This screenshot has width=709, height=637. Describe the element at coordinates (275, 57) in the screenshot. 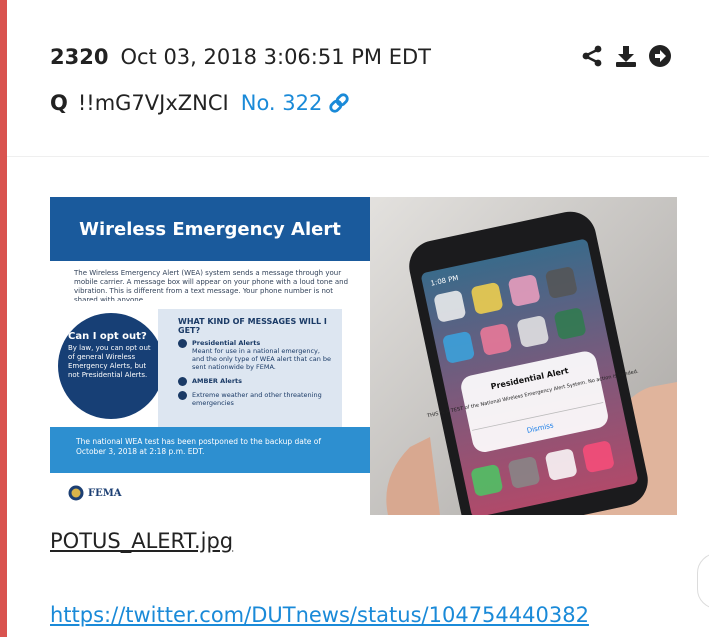

I see `post-datetime: Oct 03, 2018 3:06:51 PM EDT` at that location.